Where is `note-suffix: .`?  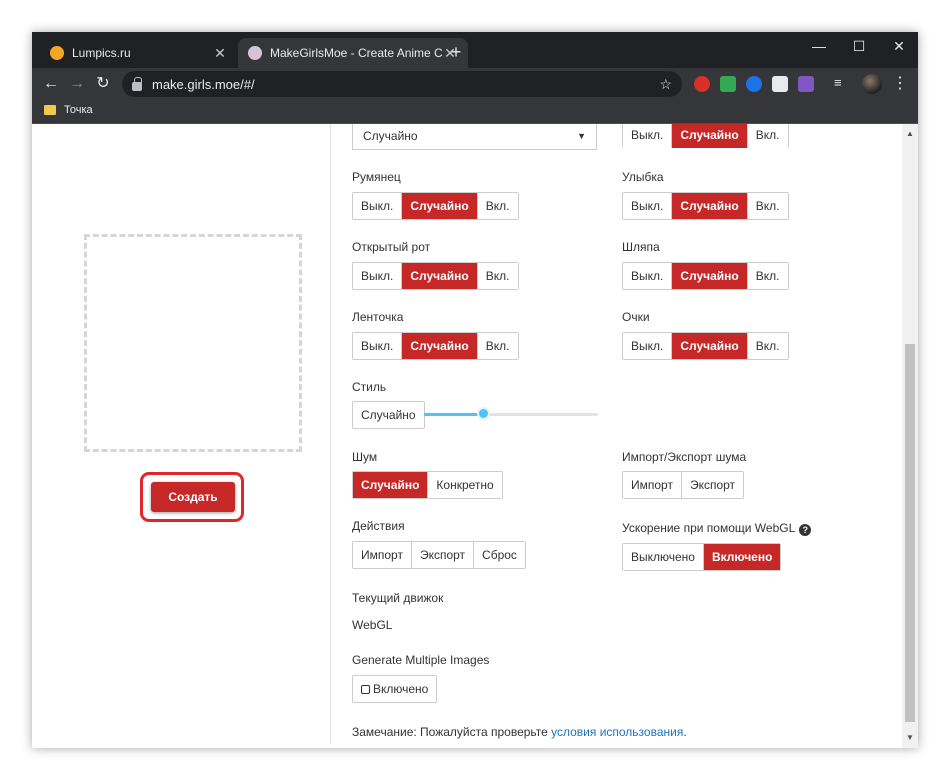 note-suffix: . is located at coordinates (685, 732).